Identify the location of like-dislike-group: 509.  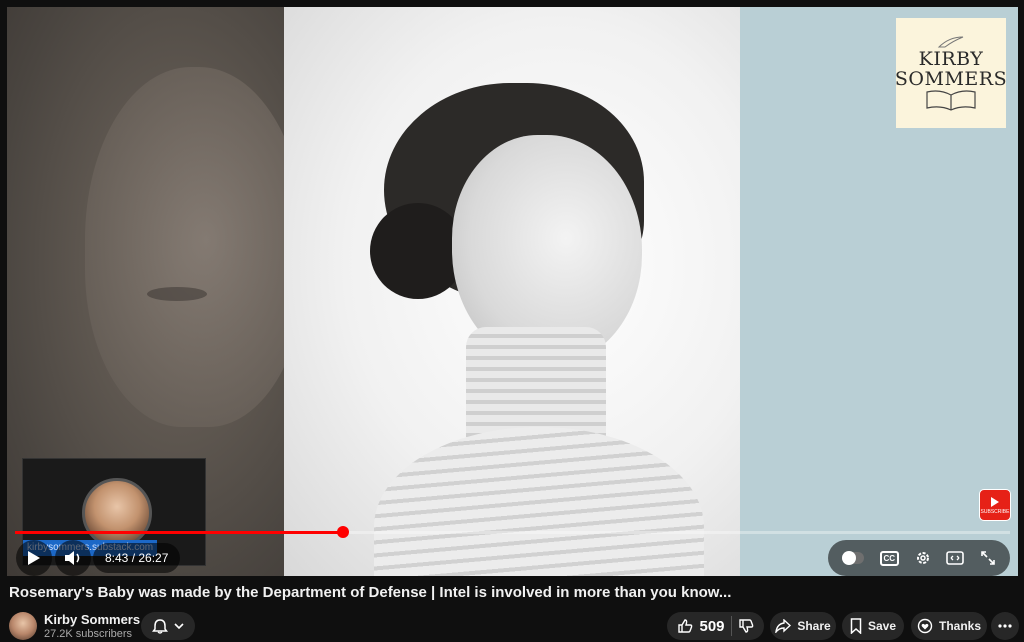
(715, 626).